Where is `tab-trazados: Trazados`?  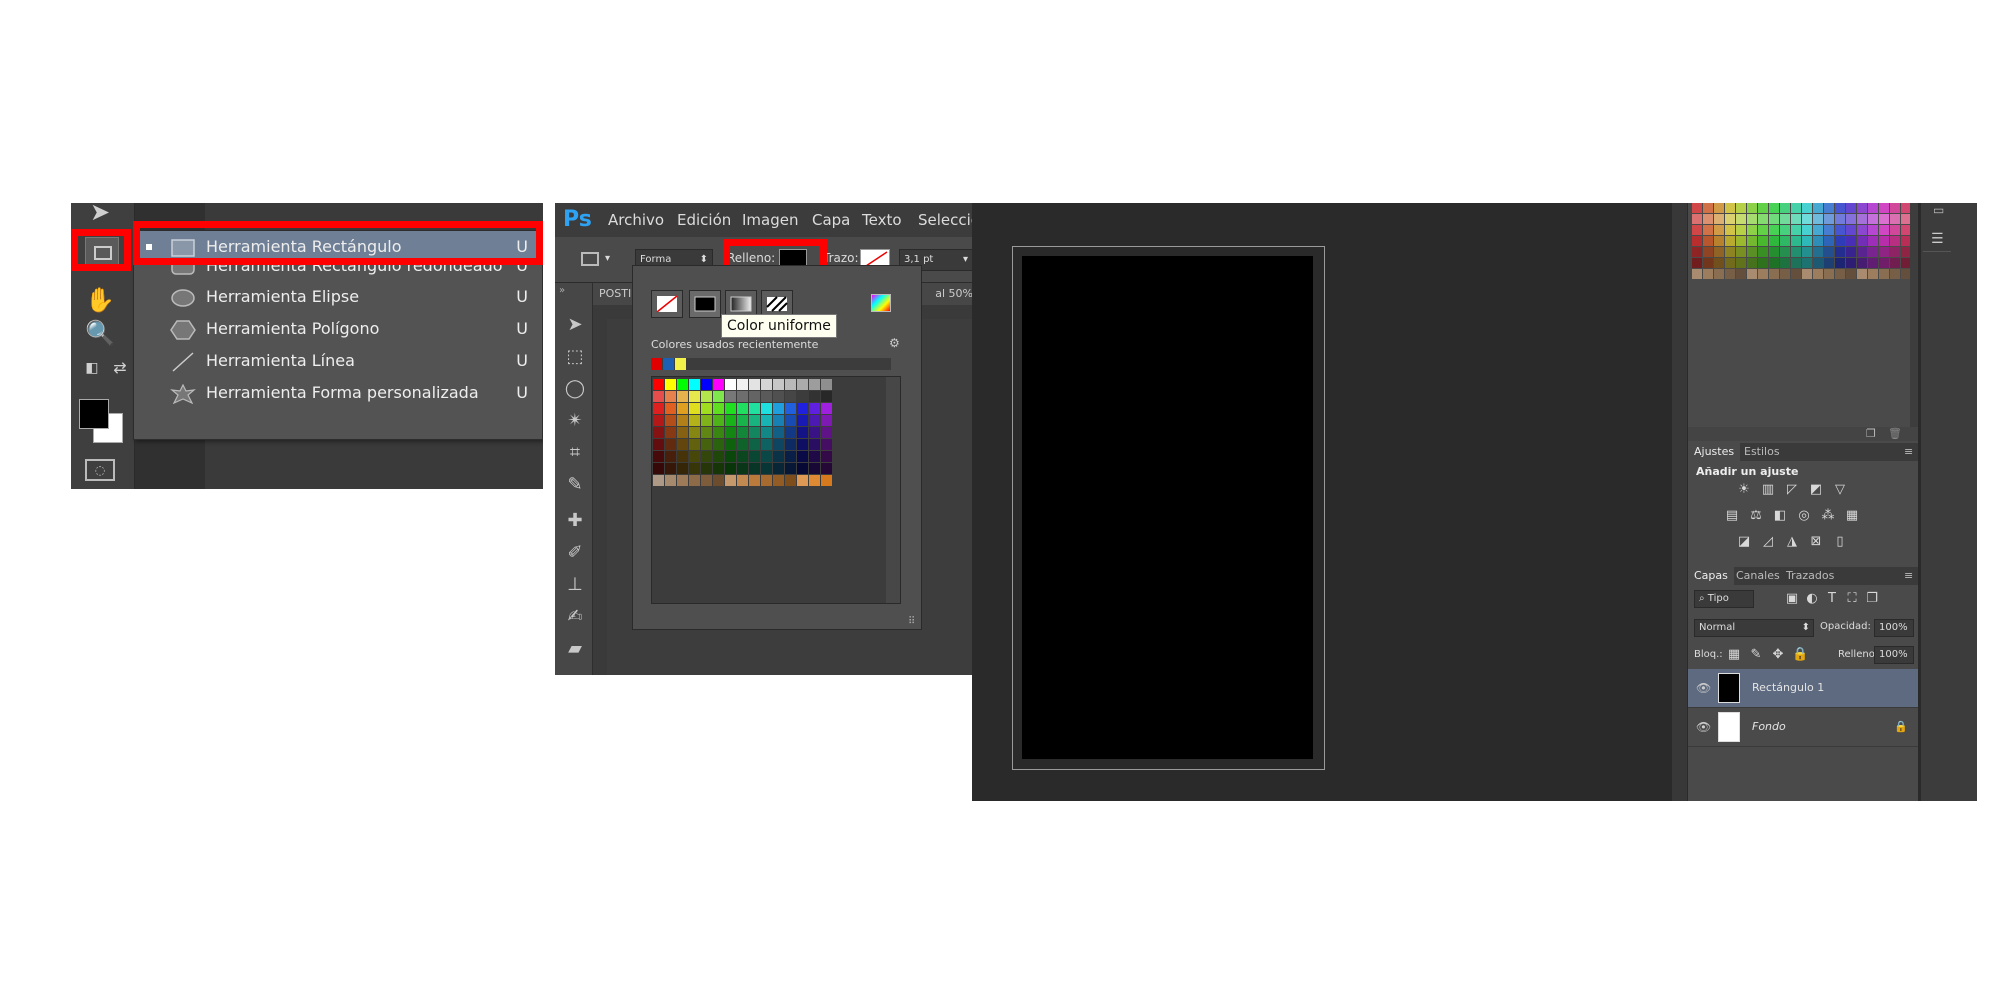 tab-trazados: Trazados is located at coordinates (1810, 576).